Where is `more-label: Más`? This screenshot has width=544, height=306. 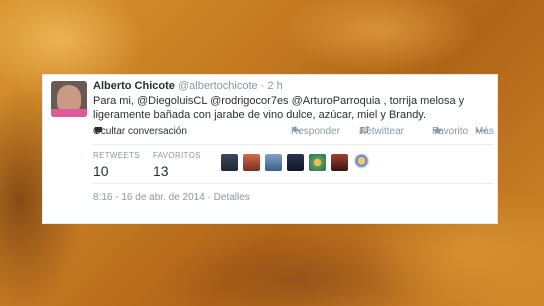
more-label: Más is located at coordinates (484, 131).